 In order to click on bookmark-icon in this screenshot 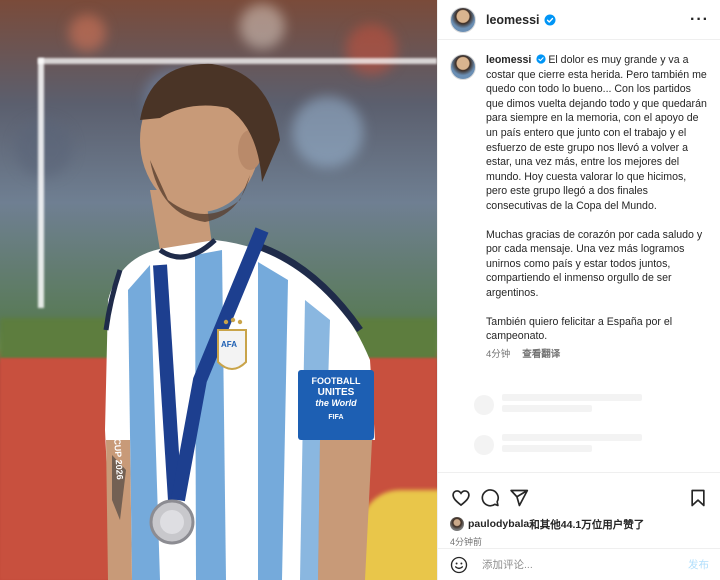, I will do `click(698, 498)`.